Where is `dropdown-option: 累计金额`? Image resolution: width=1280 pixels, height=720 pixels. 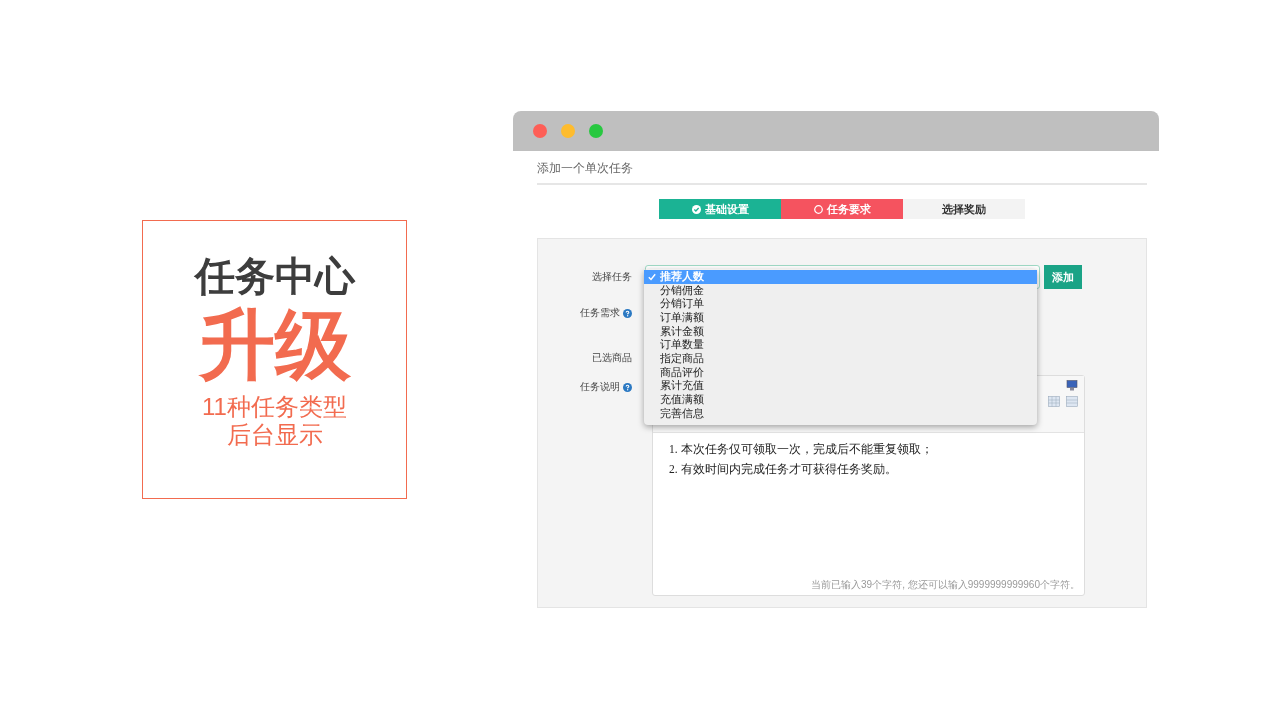
dropdown-option: 累计金额 is located at coordinates (840, 331).